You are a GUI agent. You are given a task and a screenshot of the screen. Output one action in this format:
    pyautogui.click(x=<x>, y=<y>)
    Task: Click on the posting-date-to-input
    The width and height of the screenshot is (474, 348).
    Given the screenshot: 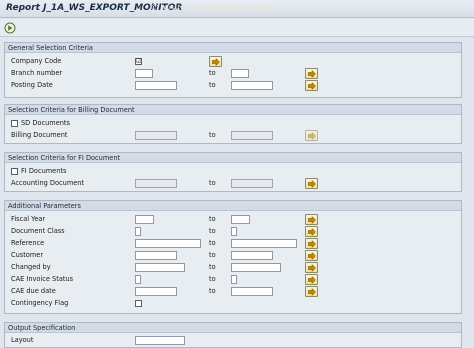 What is the action you would take?
    pyautogui.click(x=252, y=85)
    